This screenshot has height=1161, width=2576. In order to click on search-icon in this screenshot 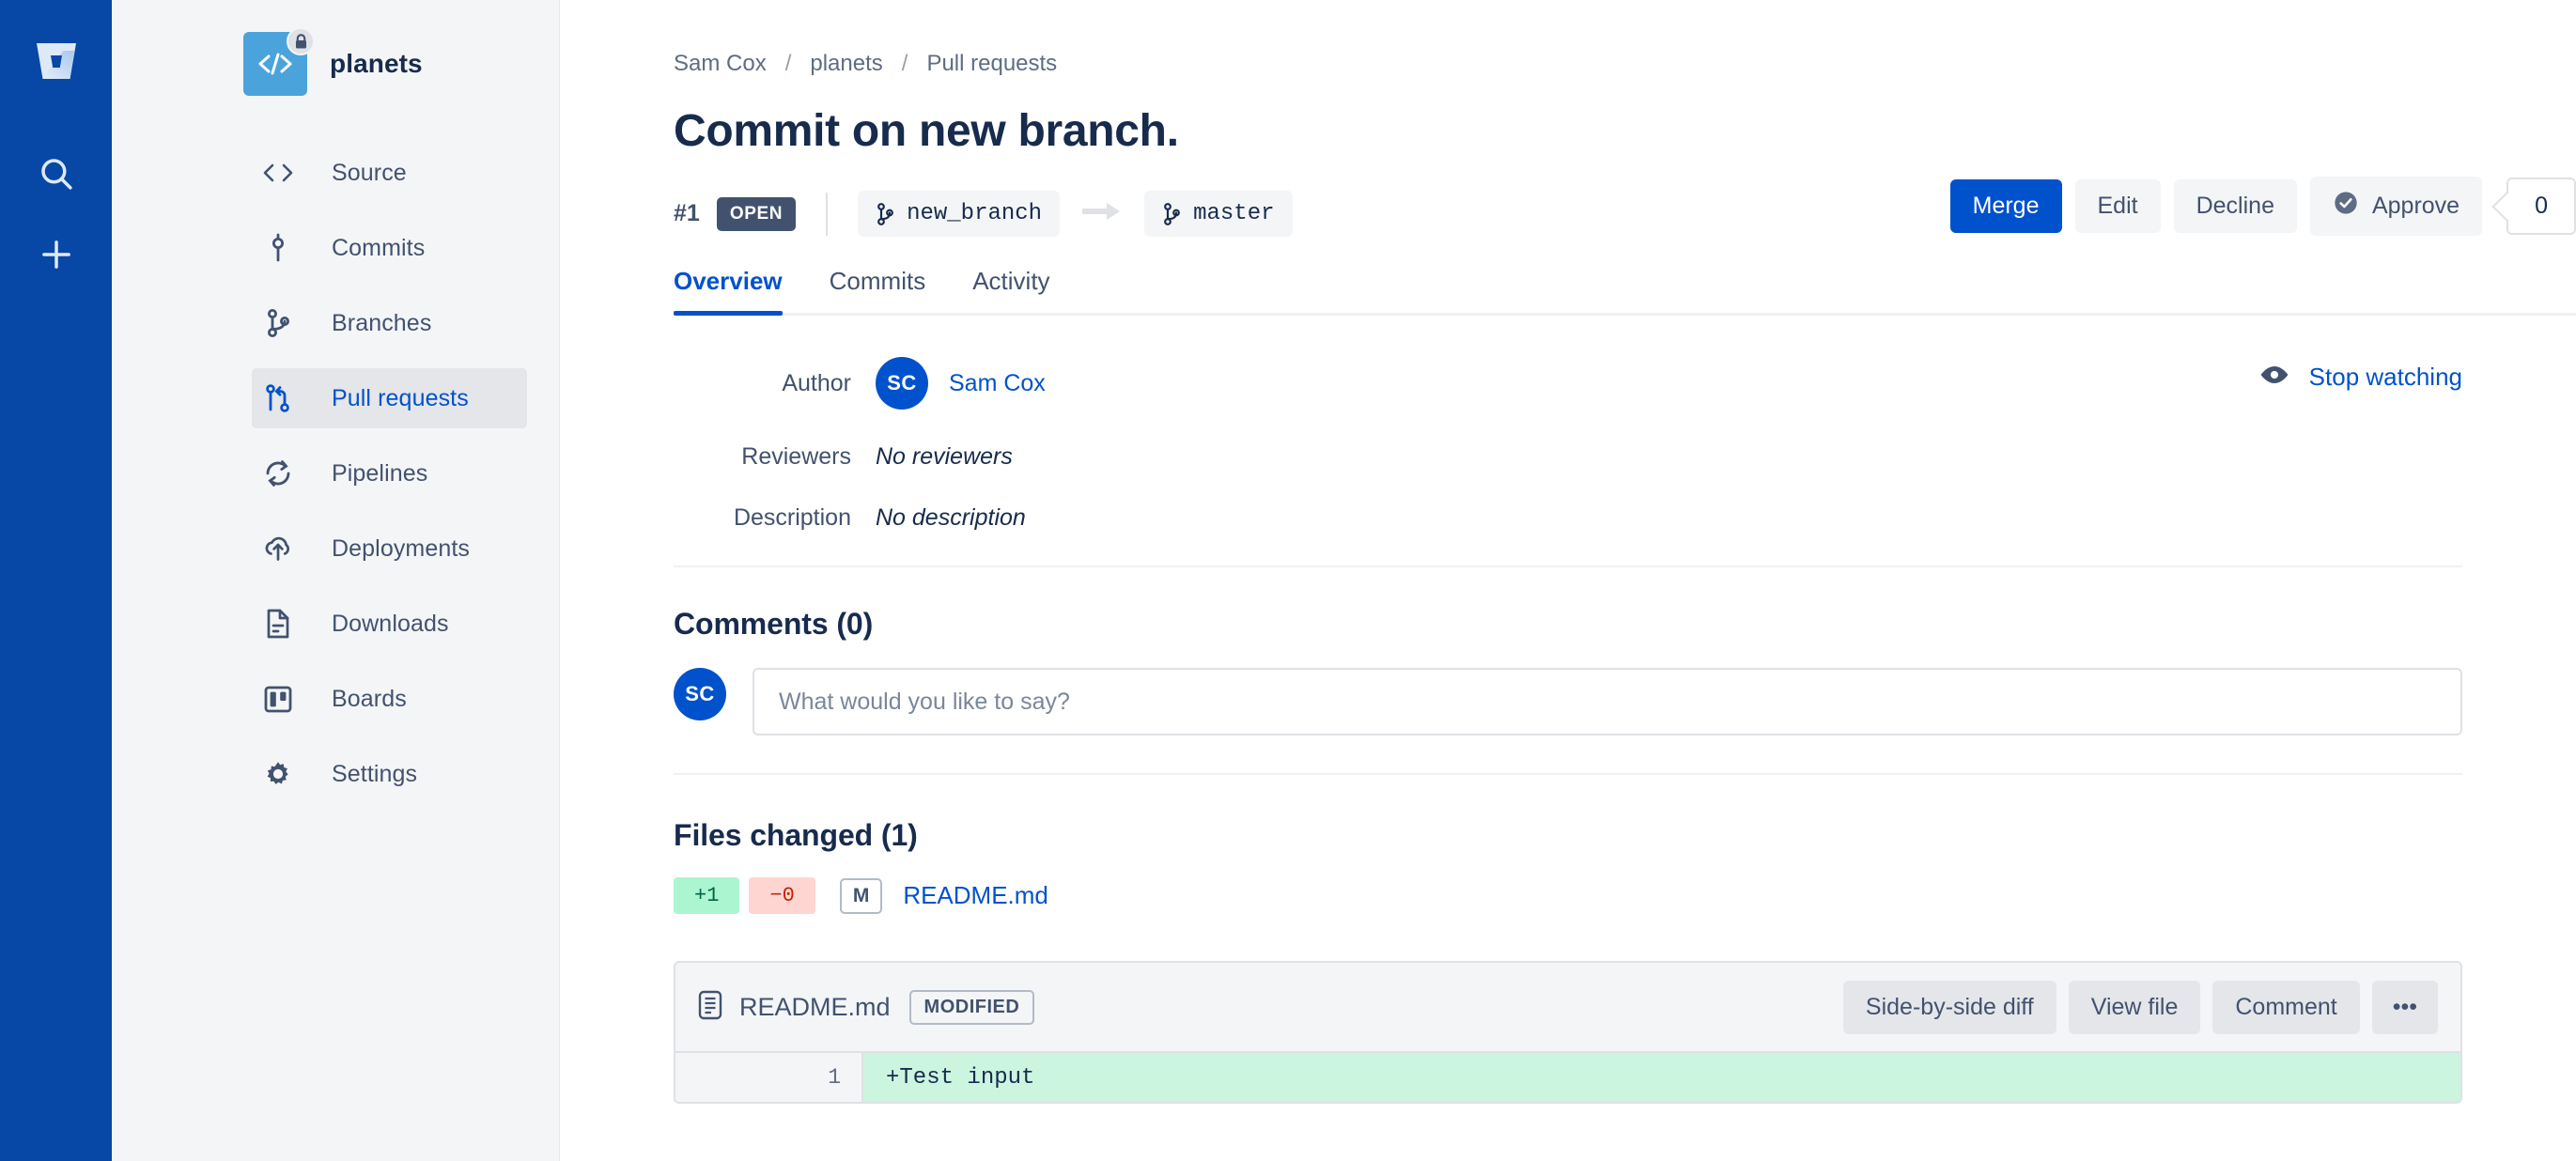, I will do `click(56, 174)`.